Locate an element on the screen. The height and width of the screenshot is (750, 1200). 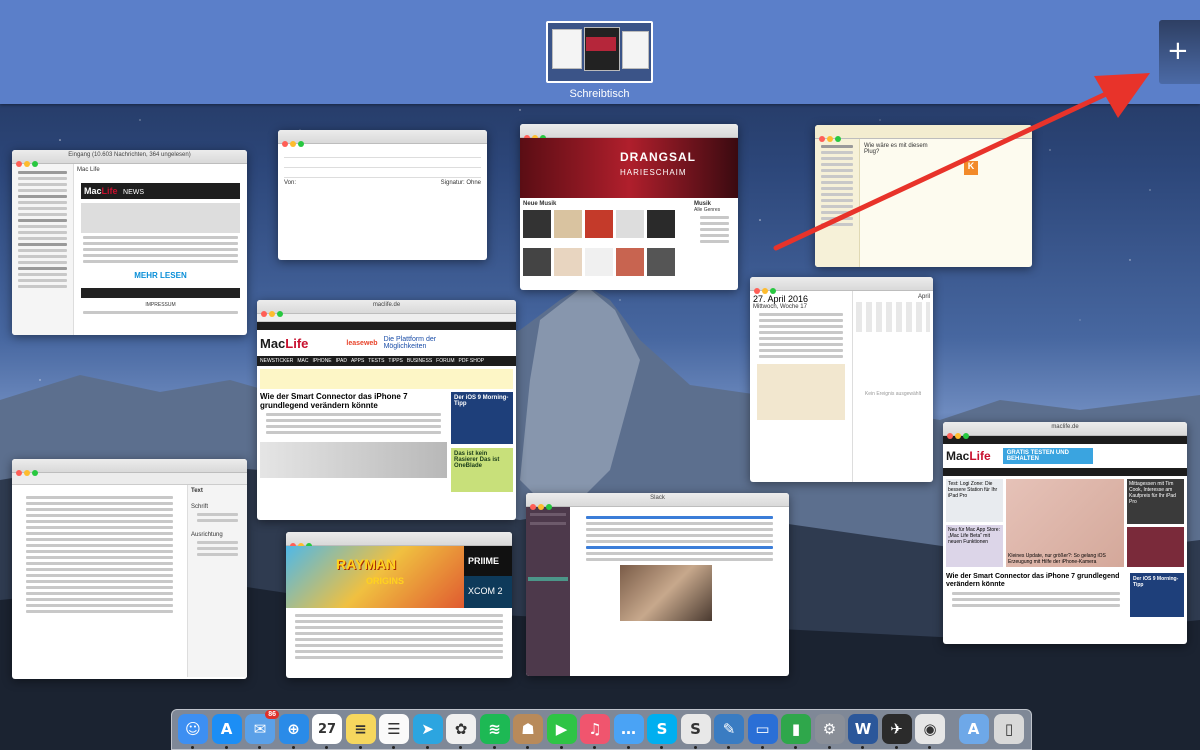
telegram-icon: ➤ is located at coordinates (427, 731).